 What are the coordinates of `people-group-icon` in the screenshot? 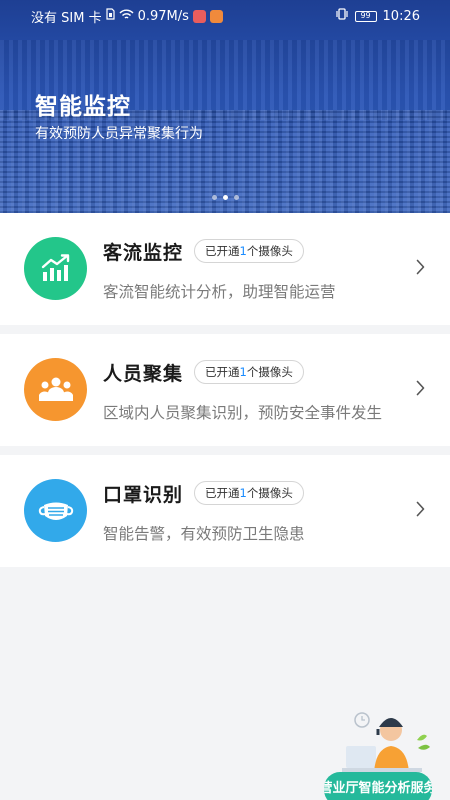 It's located at (55, 389).